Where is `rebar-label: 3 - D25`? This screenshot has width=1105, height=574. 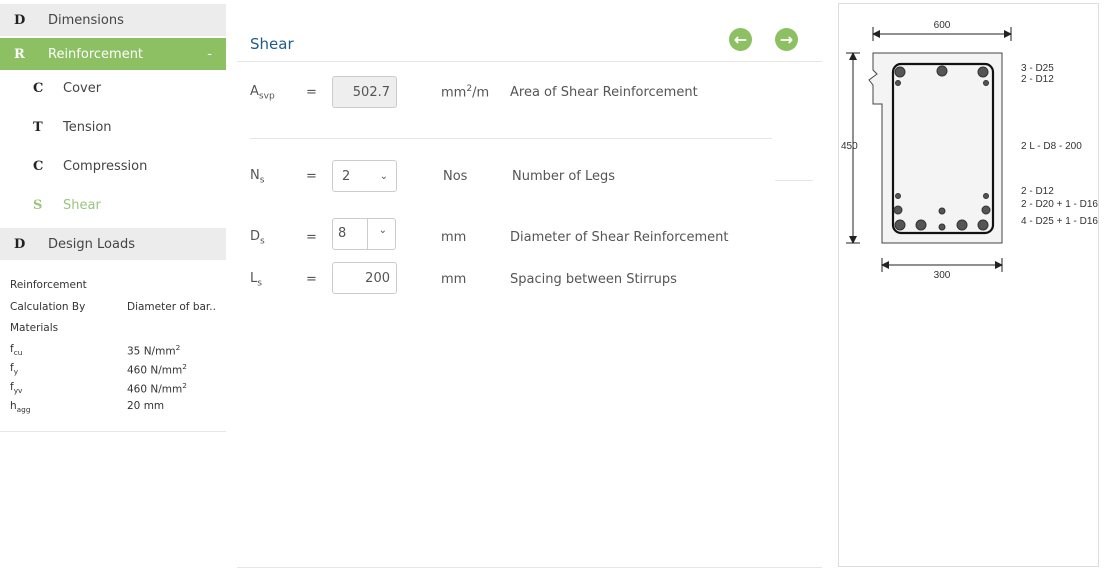 rebar-label: 3 - D25 is located at coordinates (1037, 68).